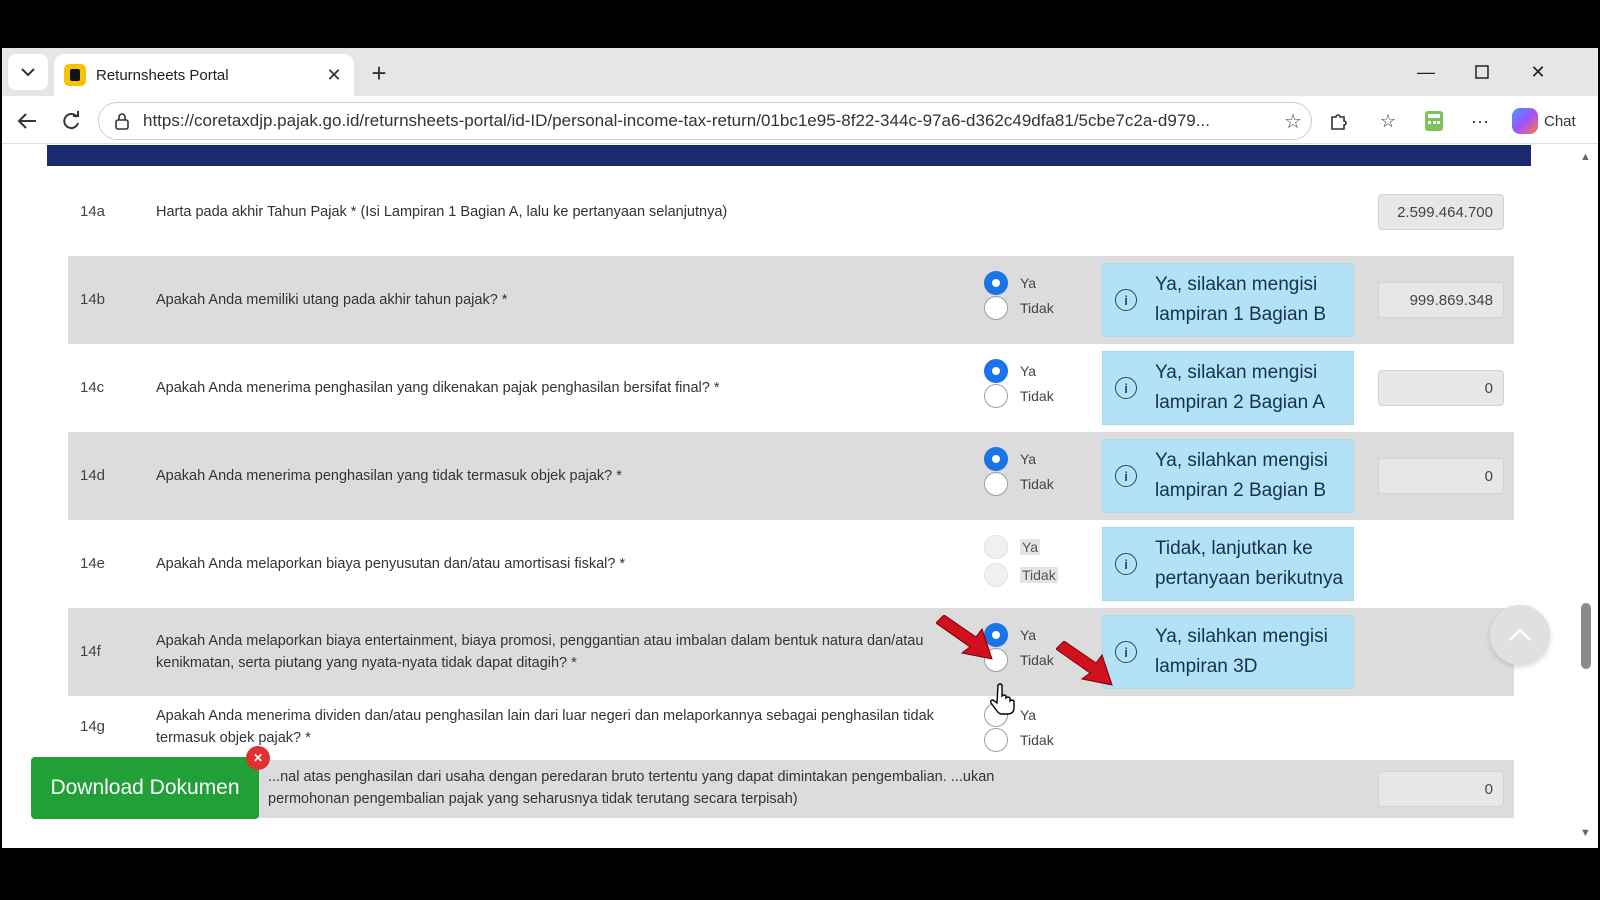  What do you see at coordinates (75, 75) in the screenshot?
I see `site-favicon-icon` at bounding box center [75, 75].